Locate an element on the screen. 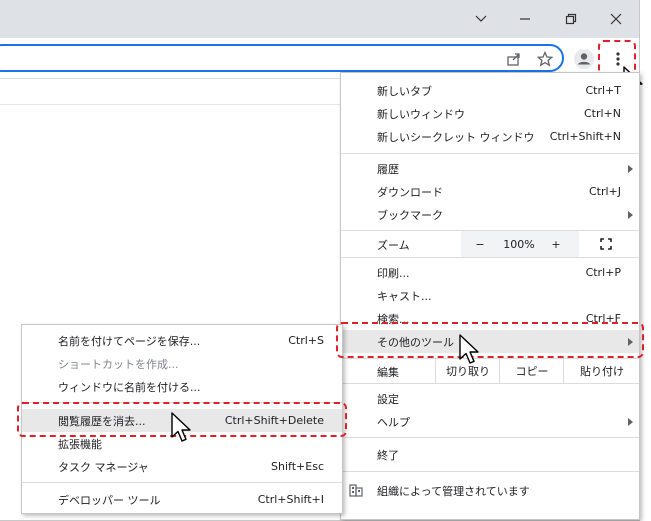  menu-item-new-window: 新しいウィンドウ Ctrl+N is located at coordinates (490, 113).